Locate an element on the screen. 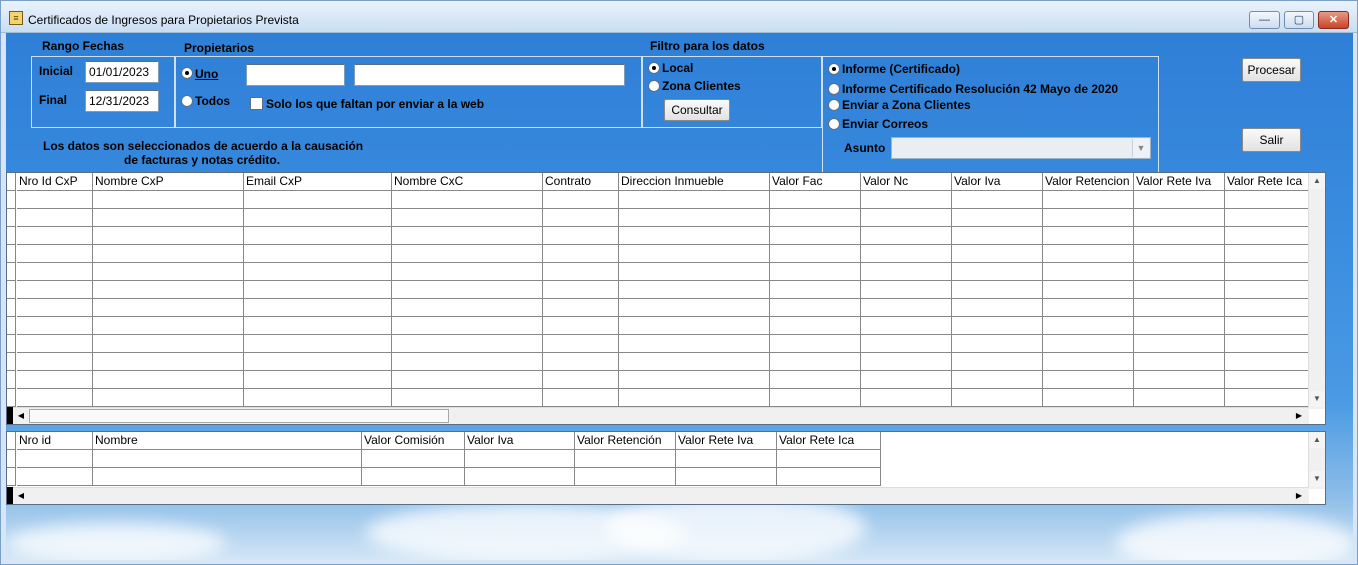  vertical-scrollbar: ▲ ▼ is located at coordinates (1316, 460).